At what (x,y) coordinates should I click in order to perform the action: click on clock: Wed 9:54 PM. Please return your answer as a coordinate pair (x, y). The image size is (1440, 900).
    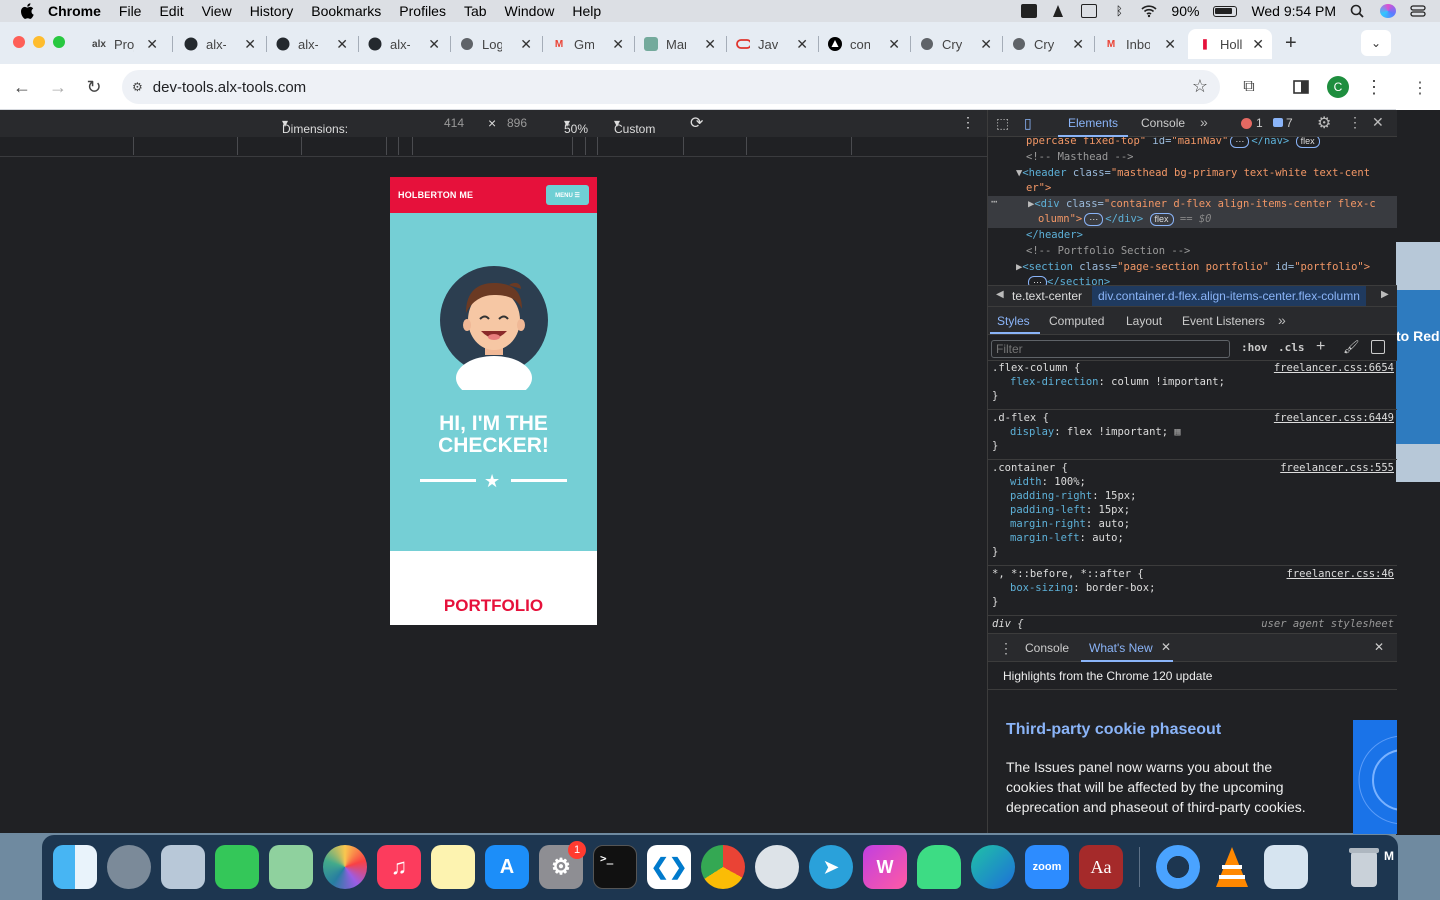
    Looking at the image, I should click on (1293, 11).